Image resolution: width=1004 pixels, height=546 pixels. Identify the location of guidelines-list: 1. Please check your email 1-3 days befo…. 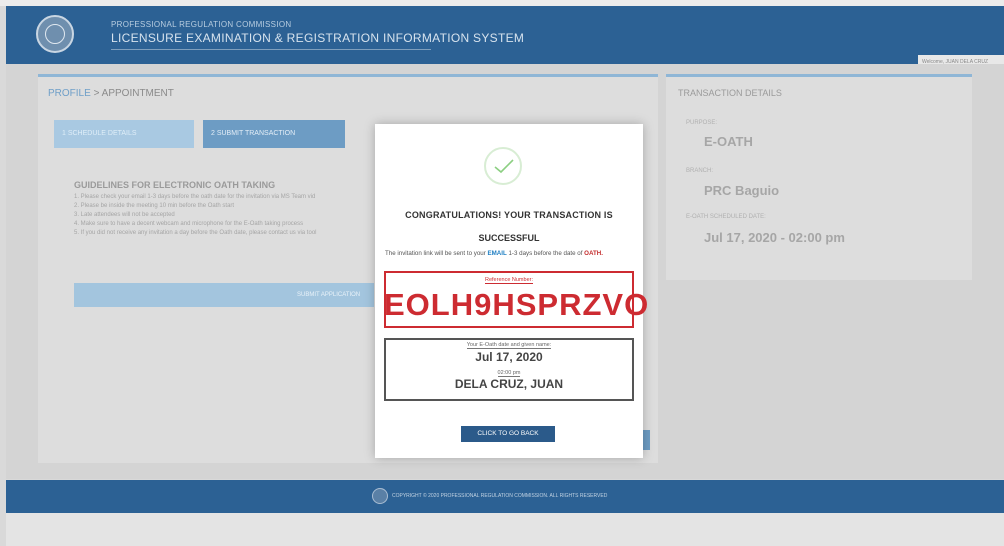
(224, 215).